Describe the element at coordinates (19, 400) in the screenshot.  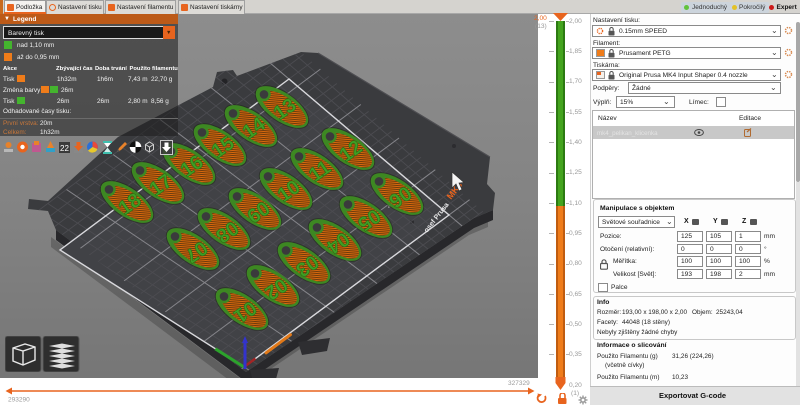
I see `svg-text: 293290` at that location.